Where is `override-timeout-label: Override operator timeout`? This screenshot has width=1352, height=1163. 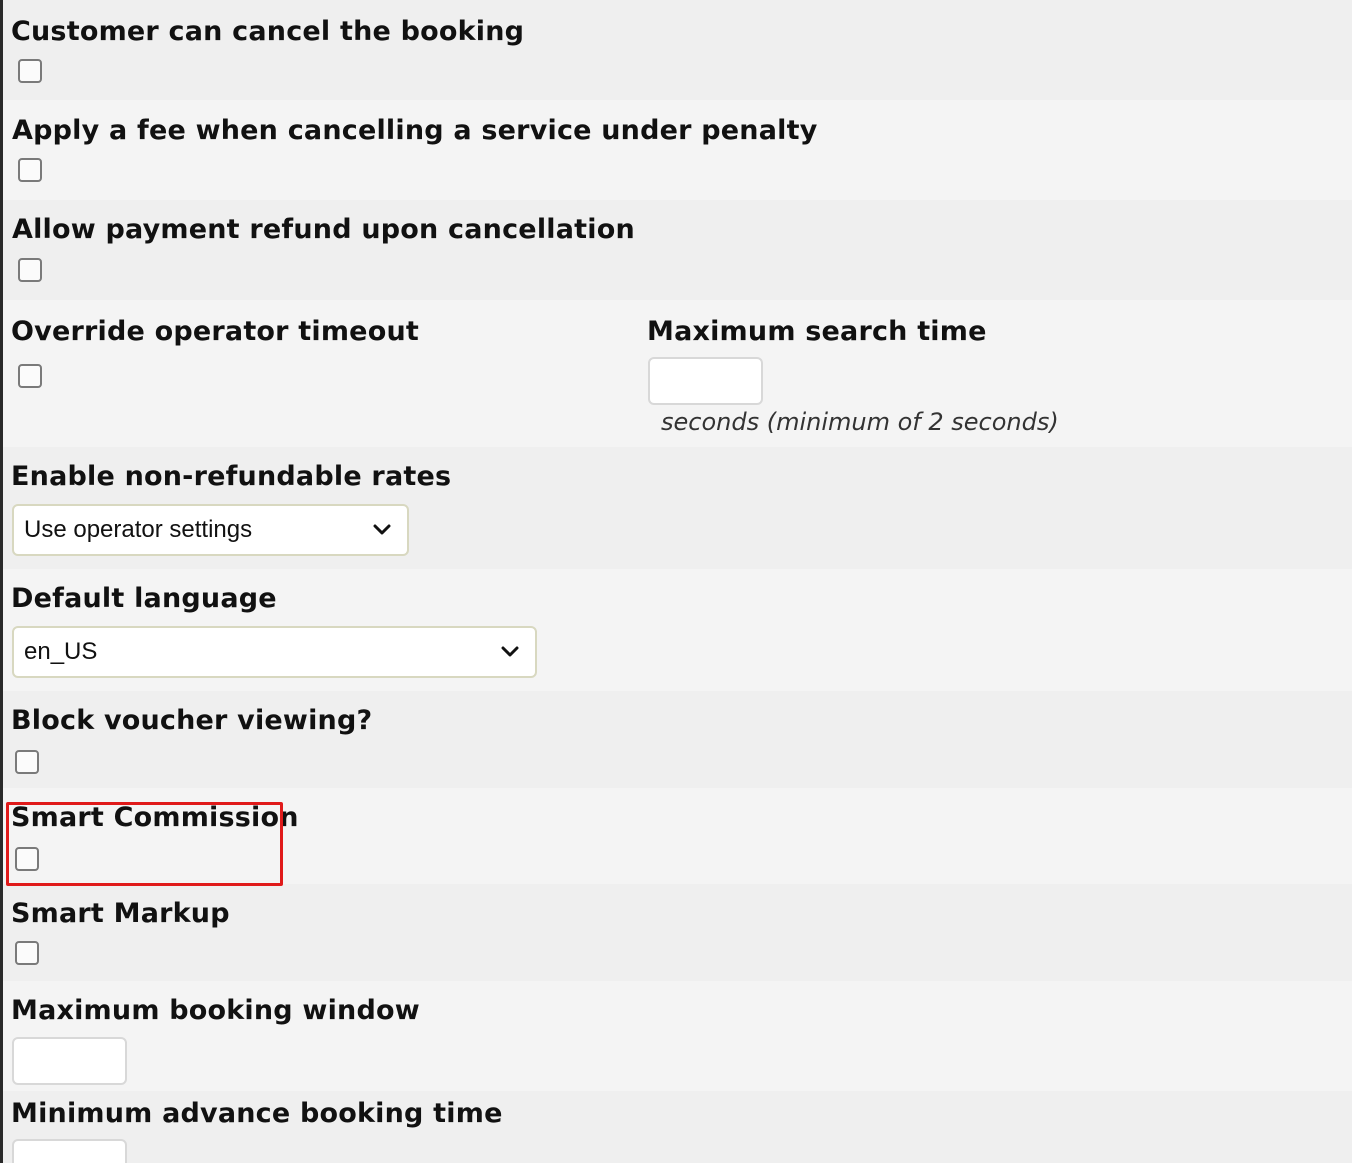
override-timeout-label: Override operator timeout is located at coordinates (215, 331).